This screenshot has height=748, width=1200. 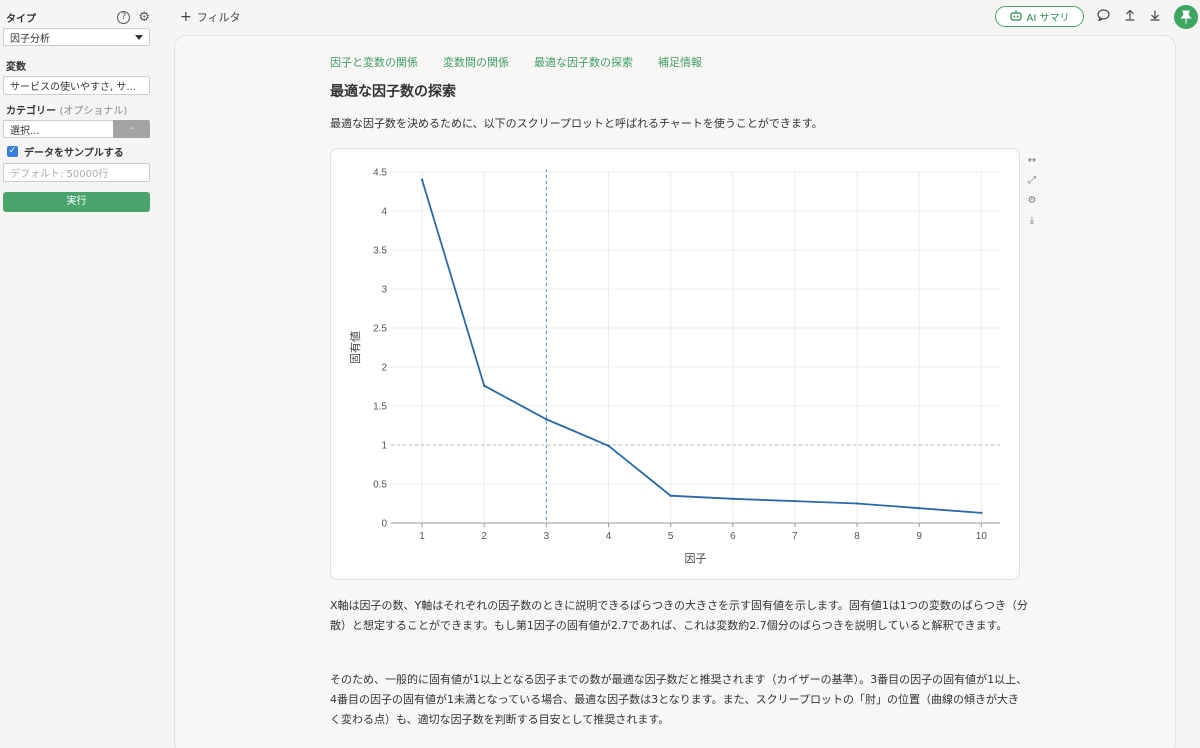 I want to click on sample-size-placeholder: デフォルト: 50000行, so click(x=59, y=174).